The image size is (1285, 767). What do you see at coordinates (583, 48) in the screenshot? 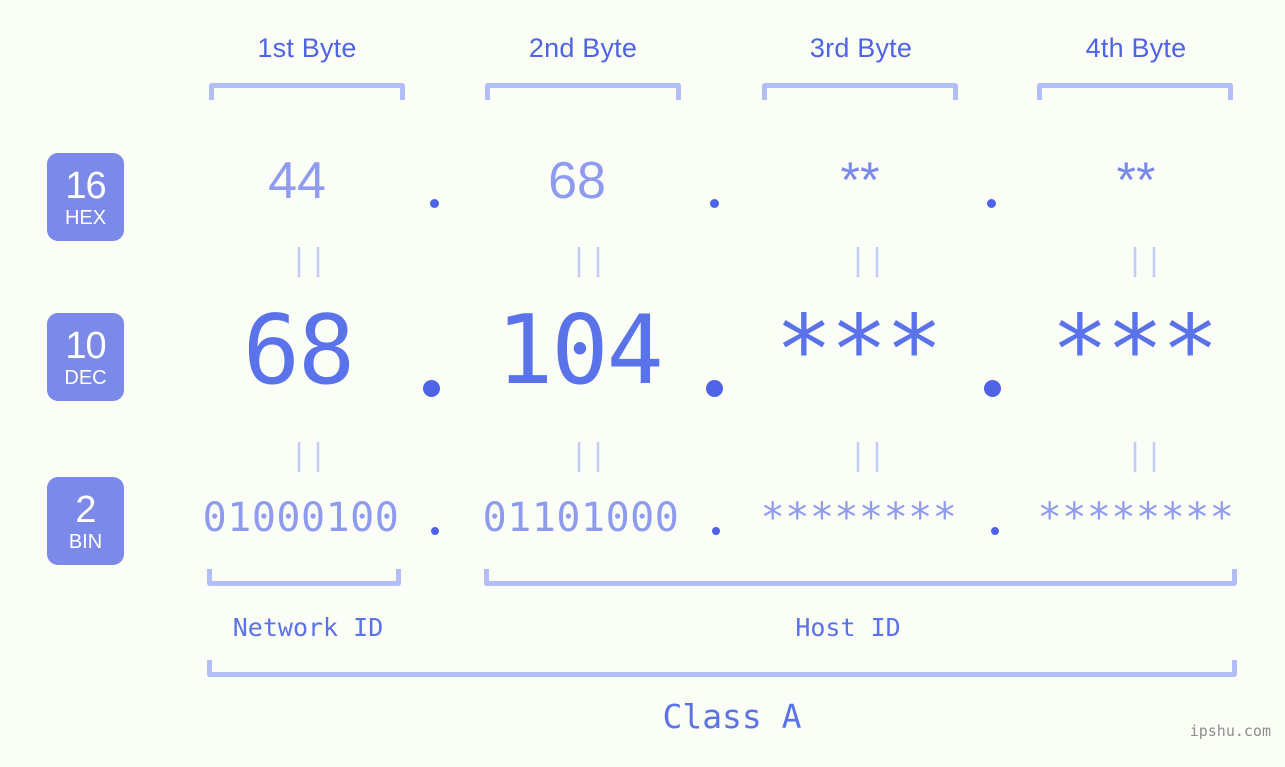
I see `byte-header-2: 2nd Byte` at bounding box center [583, 48].